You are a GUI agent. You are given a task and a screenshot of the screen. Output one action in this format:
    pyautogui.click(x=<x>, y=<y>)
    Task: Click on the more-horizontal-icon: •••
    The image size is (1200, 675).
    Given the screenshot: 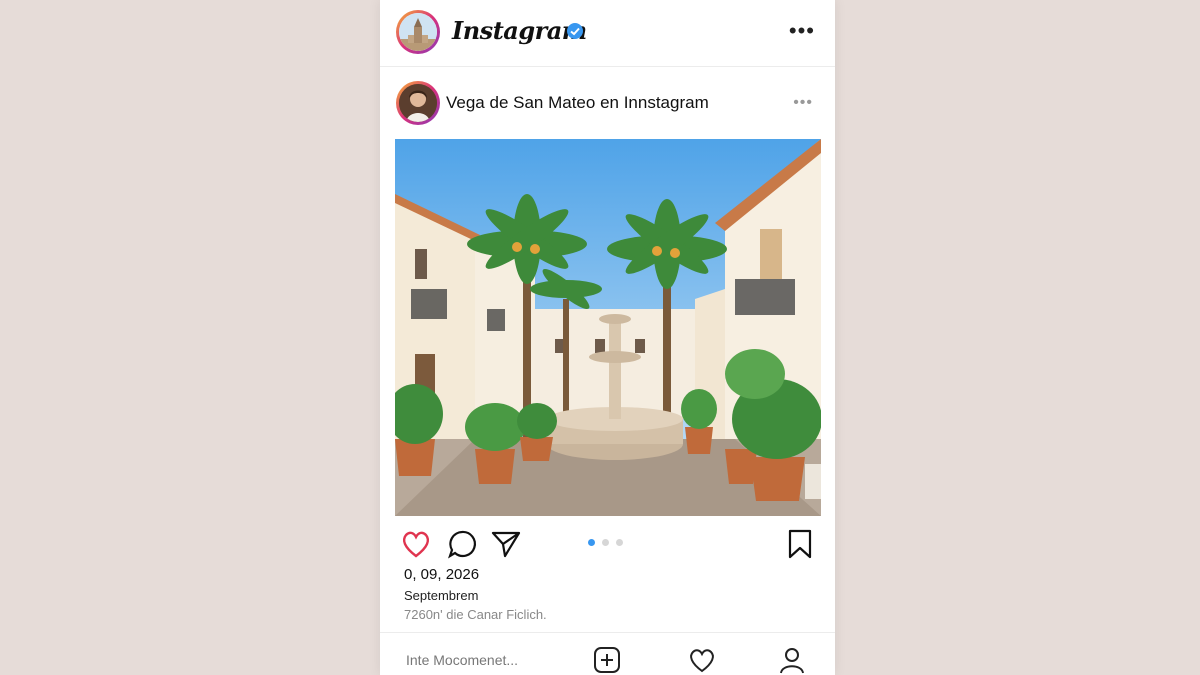 What is the action you would take?
    pyautogui.click(x=802, y=31)
    